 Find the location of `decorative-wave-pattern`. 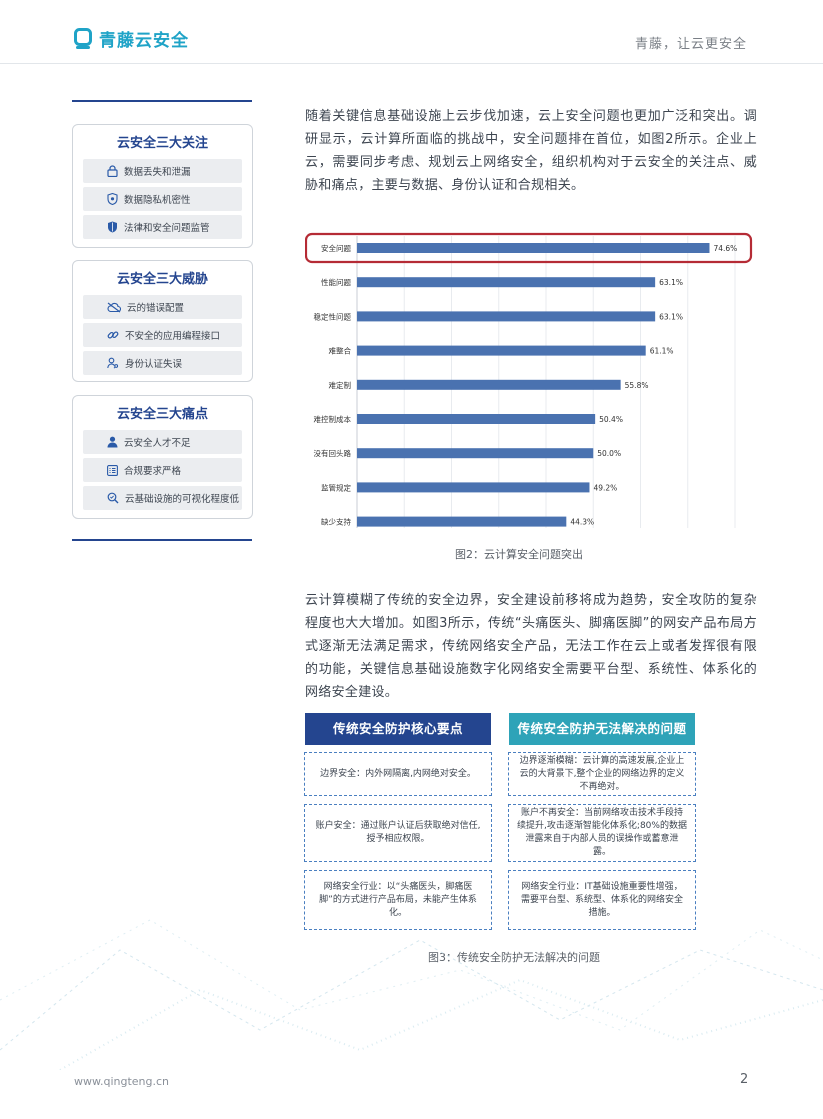

decorative-wave-pattern is located at coordinates (411, 994).